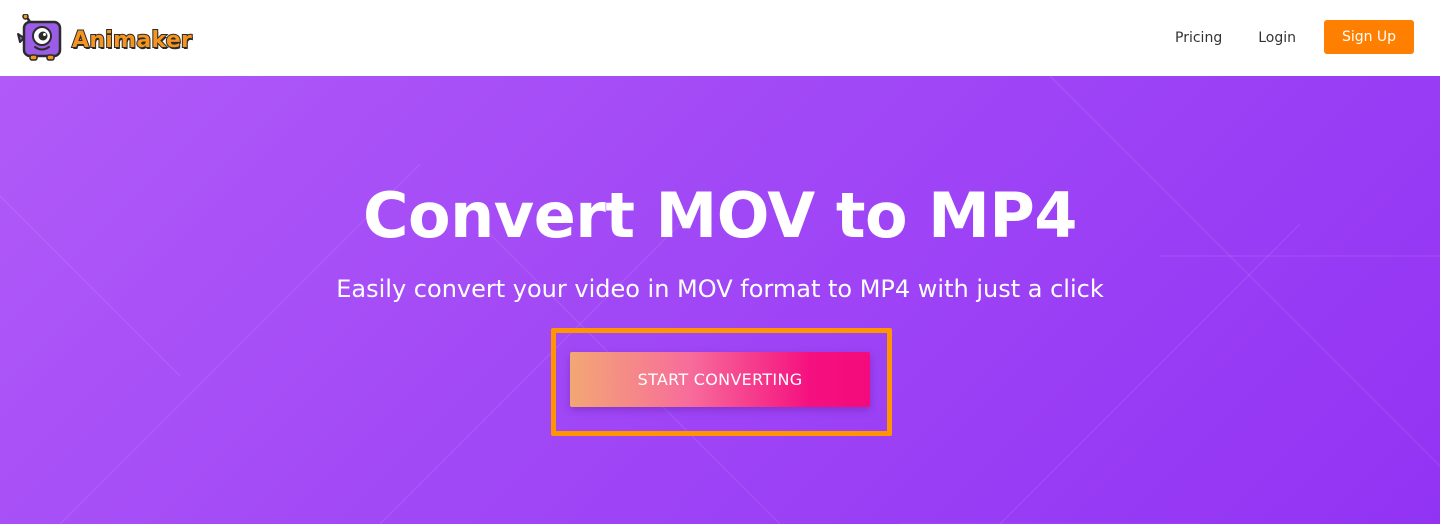  Describe the element at coordinates (1277, 38) in the screenshot. I see `nav-link-login: Login` at that location.